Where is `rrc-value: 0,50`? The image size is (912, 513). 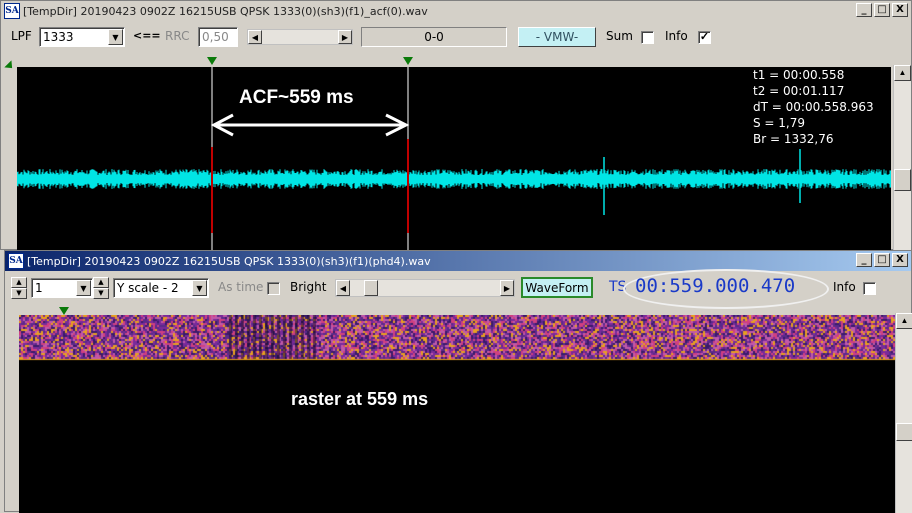 rrc-value: 0,50 is located at coordinates (215, 37).